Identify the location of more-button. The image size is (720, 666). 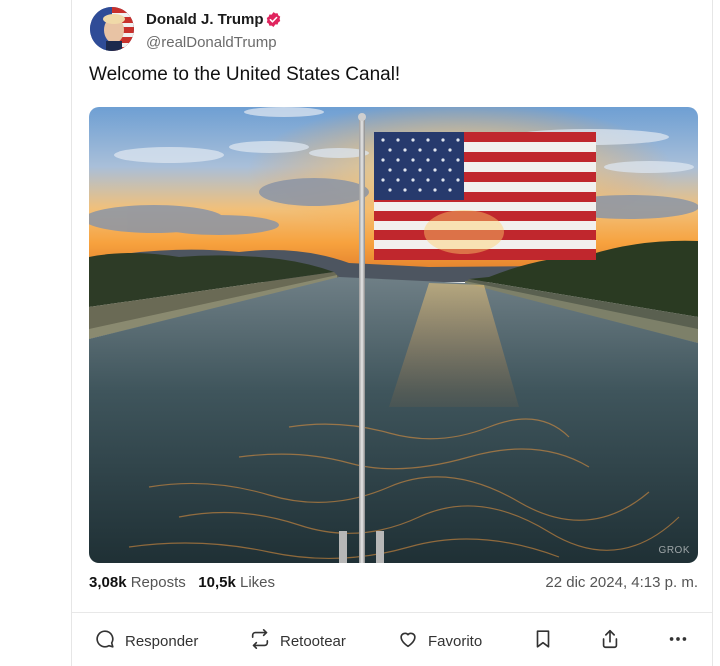
(678, 641).